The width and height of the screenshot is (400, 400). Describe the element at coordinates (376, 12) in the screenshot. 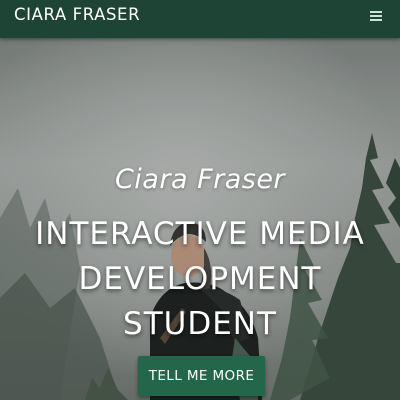

I see `menu-bar-top` at that location.